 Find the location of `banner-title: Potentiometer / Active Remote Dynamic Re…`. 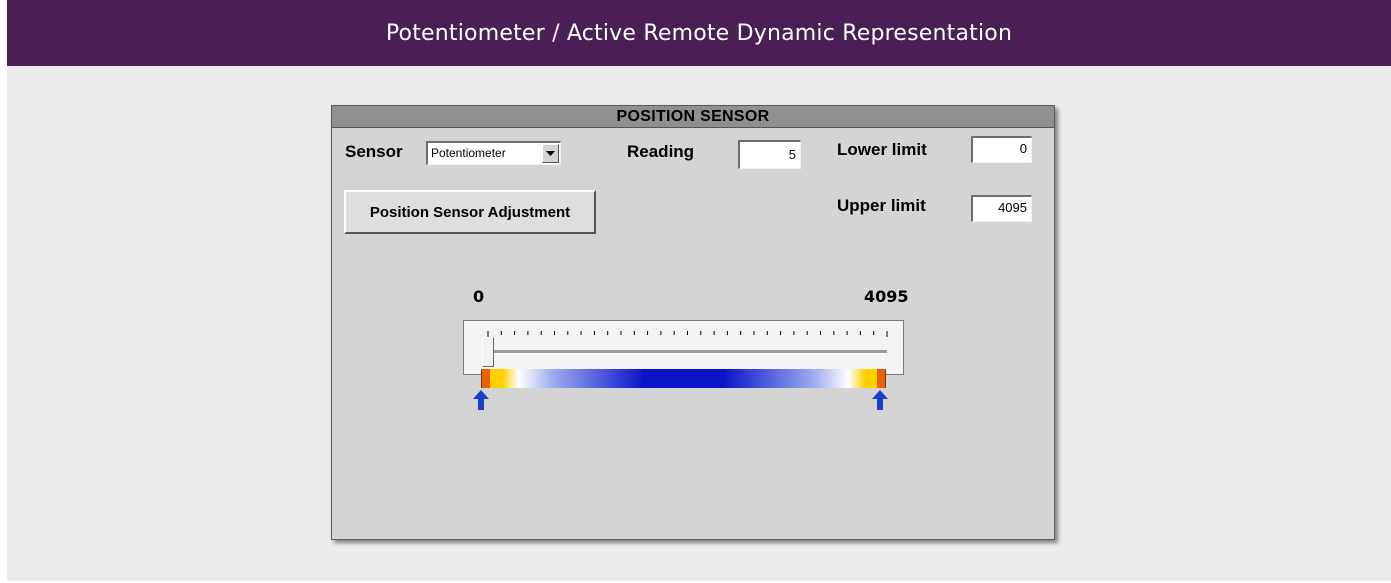

banner-title: Potentiometer / Active Remote Dynamic Re… is located at coordinates (699, 33).